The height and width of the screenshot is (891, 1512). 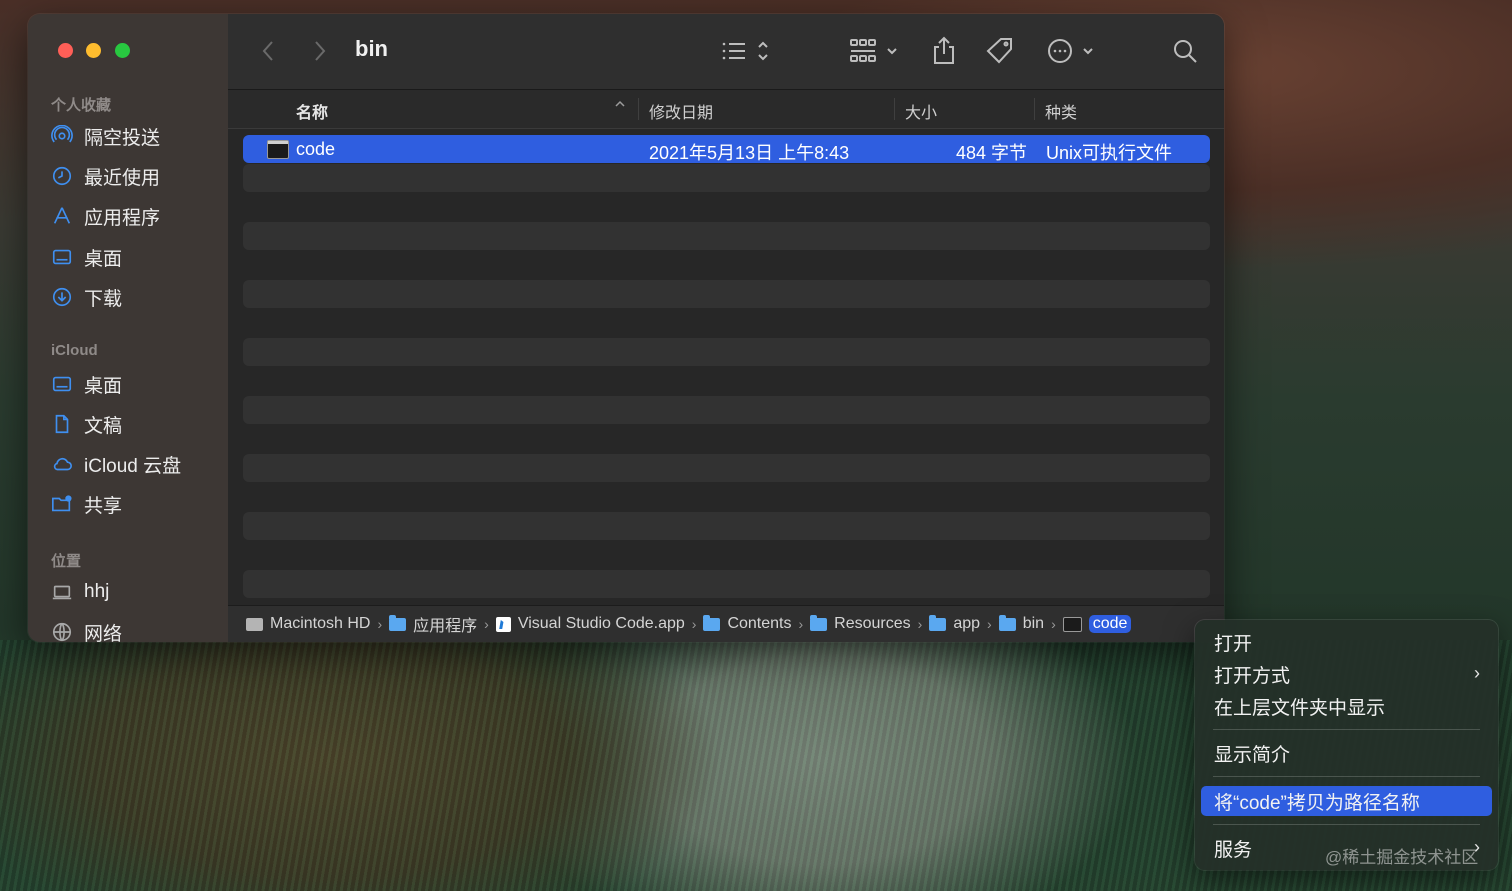 I want to click on icloud-heading: iCloud, so click(x=74, y=350).